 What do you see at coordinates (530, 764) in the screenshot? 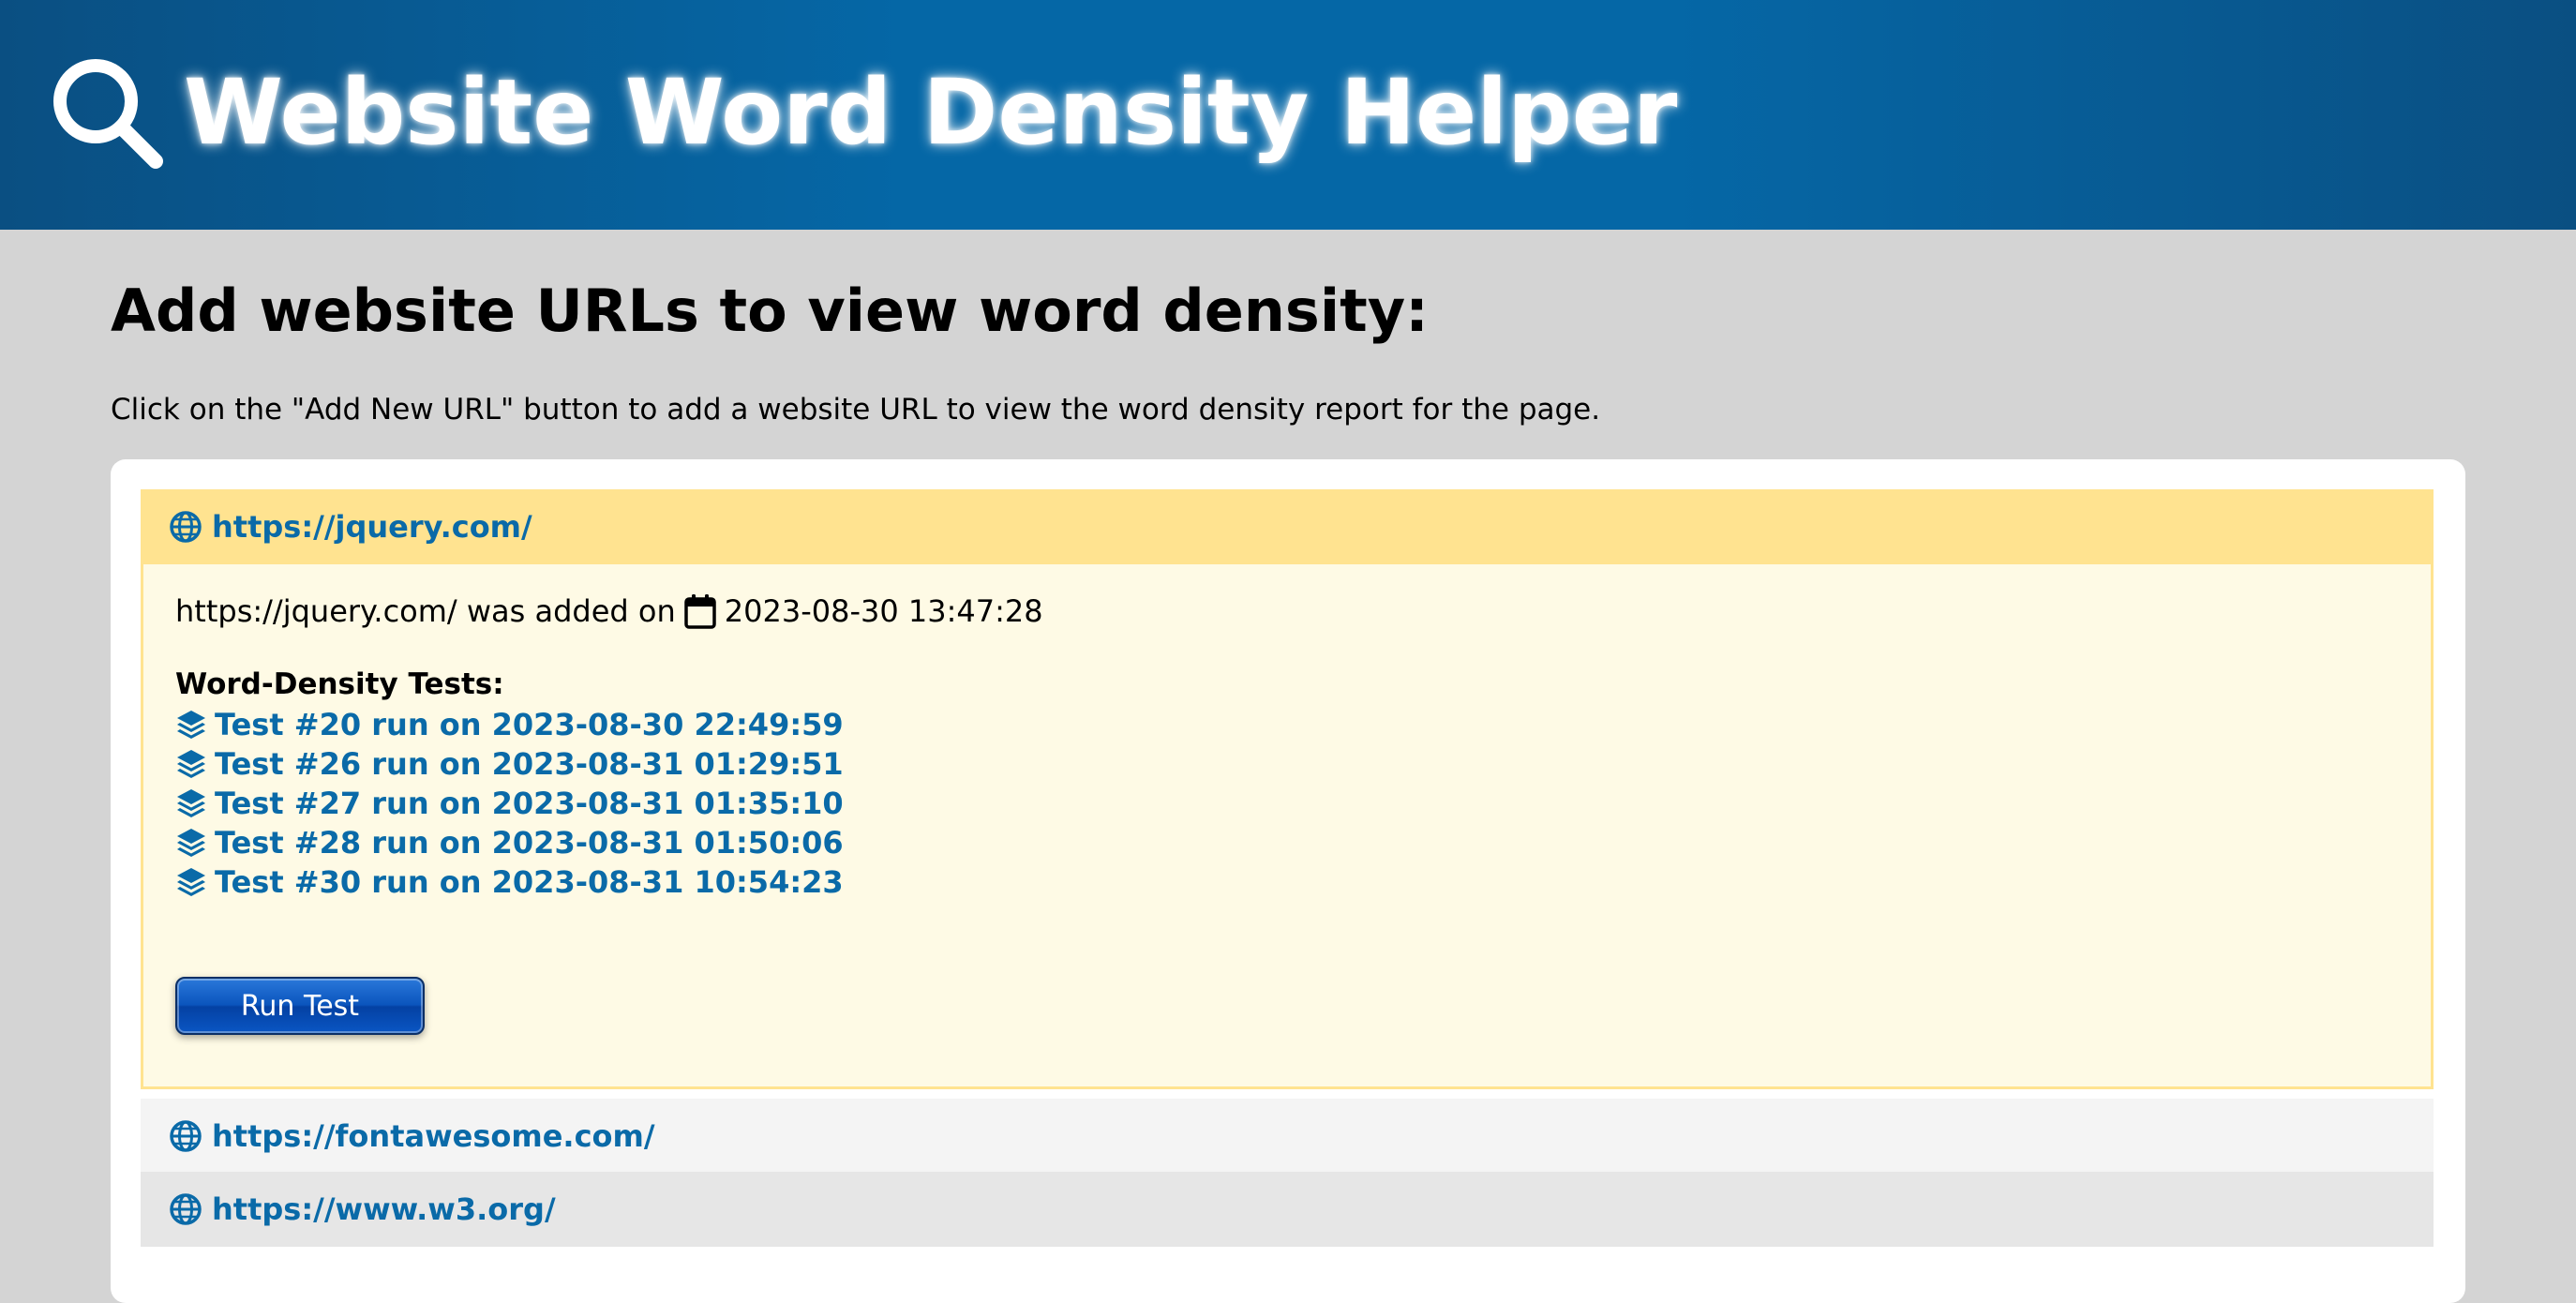
I see `test-link: Test #26 run on 2023-08-31 01:29:51` at bounding box center [530, 764].